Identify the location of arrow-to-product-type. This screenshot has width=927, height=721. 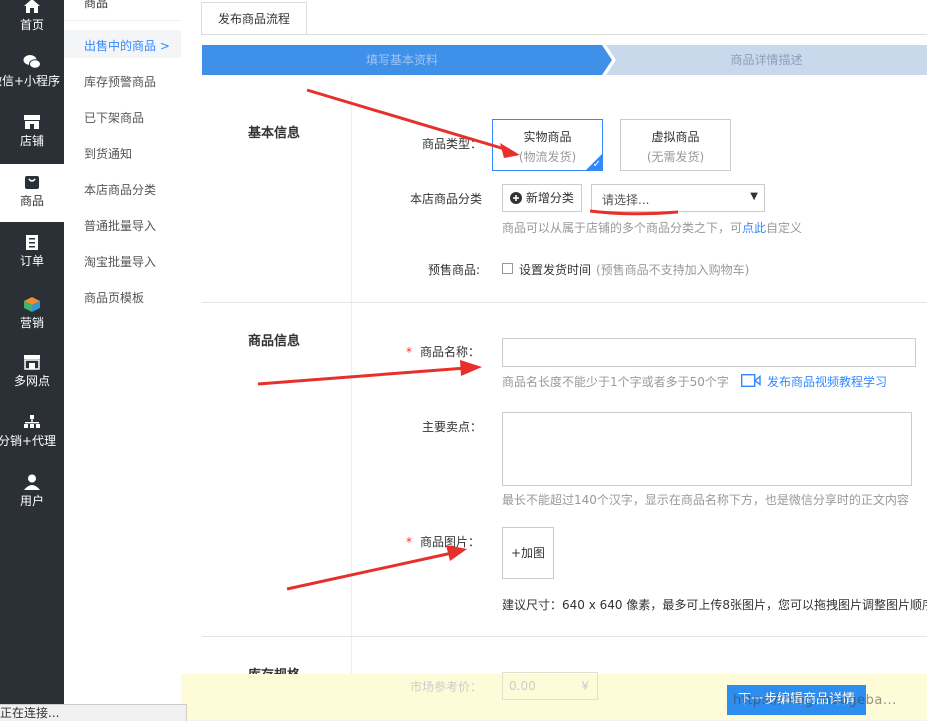
(413, 123).